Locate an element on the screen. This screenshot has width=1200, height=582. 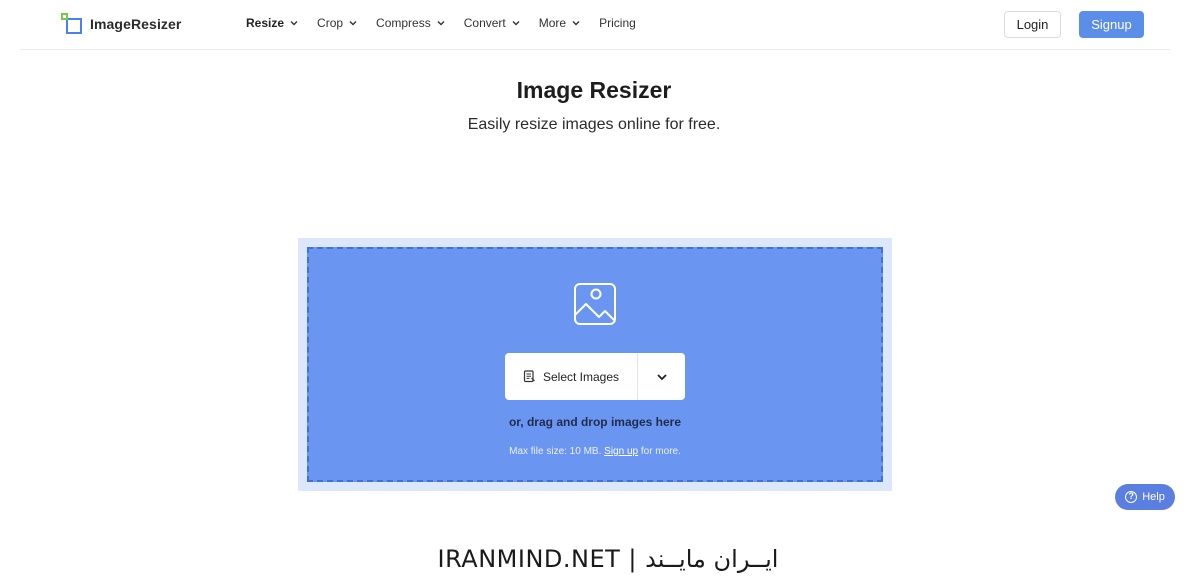
nav-item-crop: Crop is located at coordinates (337, 23).